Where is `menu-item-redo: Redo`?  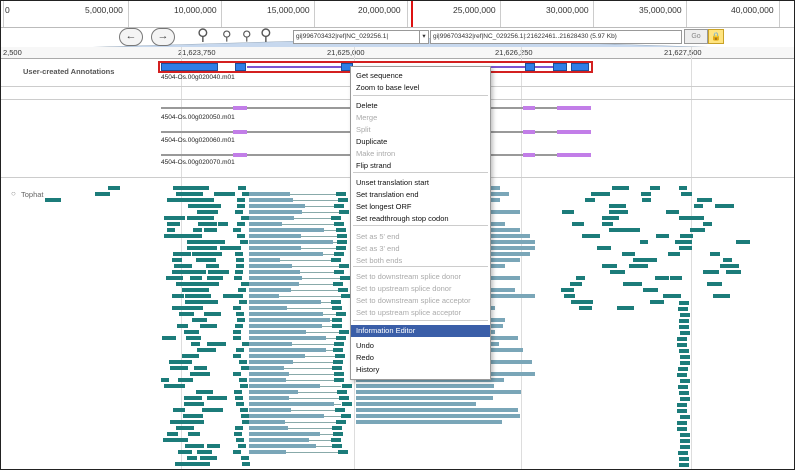
menu-item-redo: Redo is located at coordinates (420, 358).